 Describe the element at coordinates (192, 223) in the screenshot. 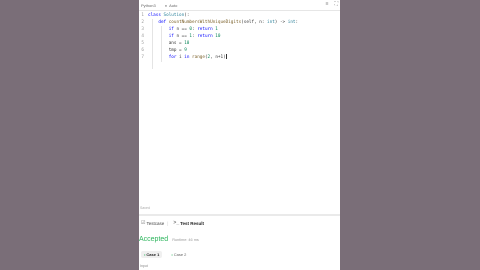

I see `tab-test-result-label: Test Result` at that location.